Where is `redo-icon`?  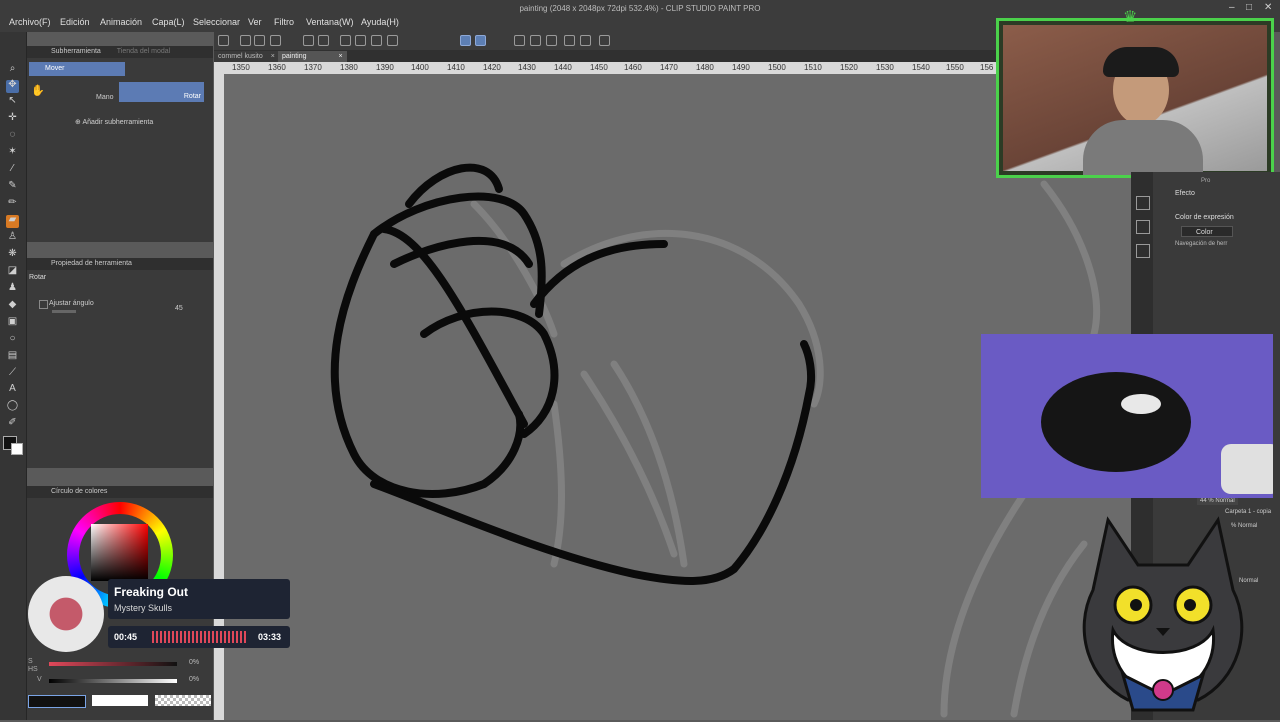
redo-icon is located at coordinates (323, 40).